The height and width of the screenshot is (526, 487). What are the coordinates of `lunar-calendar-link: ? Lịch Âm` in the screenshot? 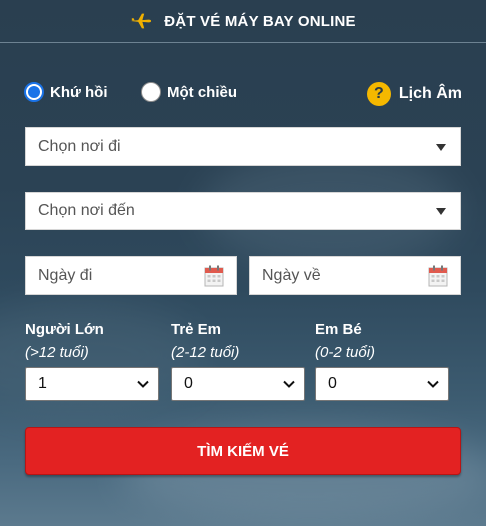 It's located at (414, 94).